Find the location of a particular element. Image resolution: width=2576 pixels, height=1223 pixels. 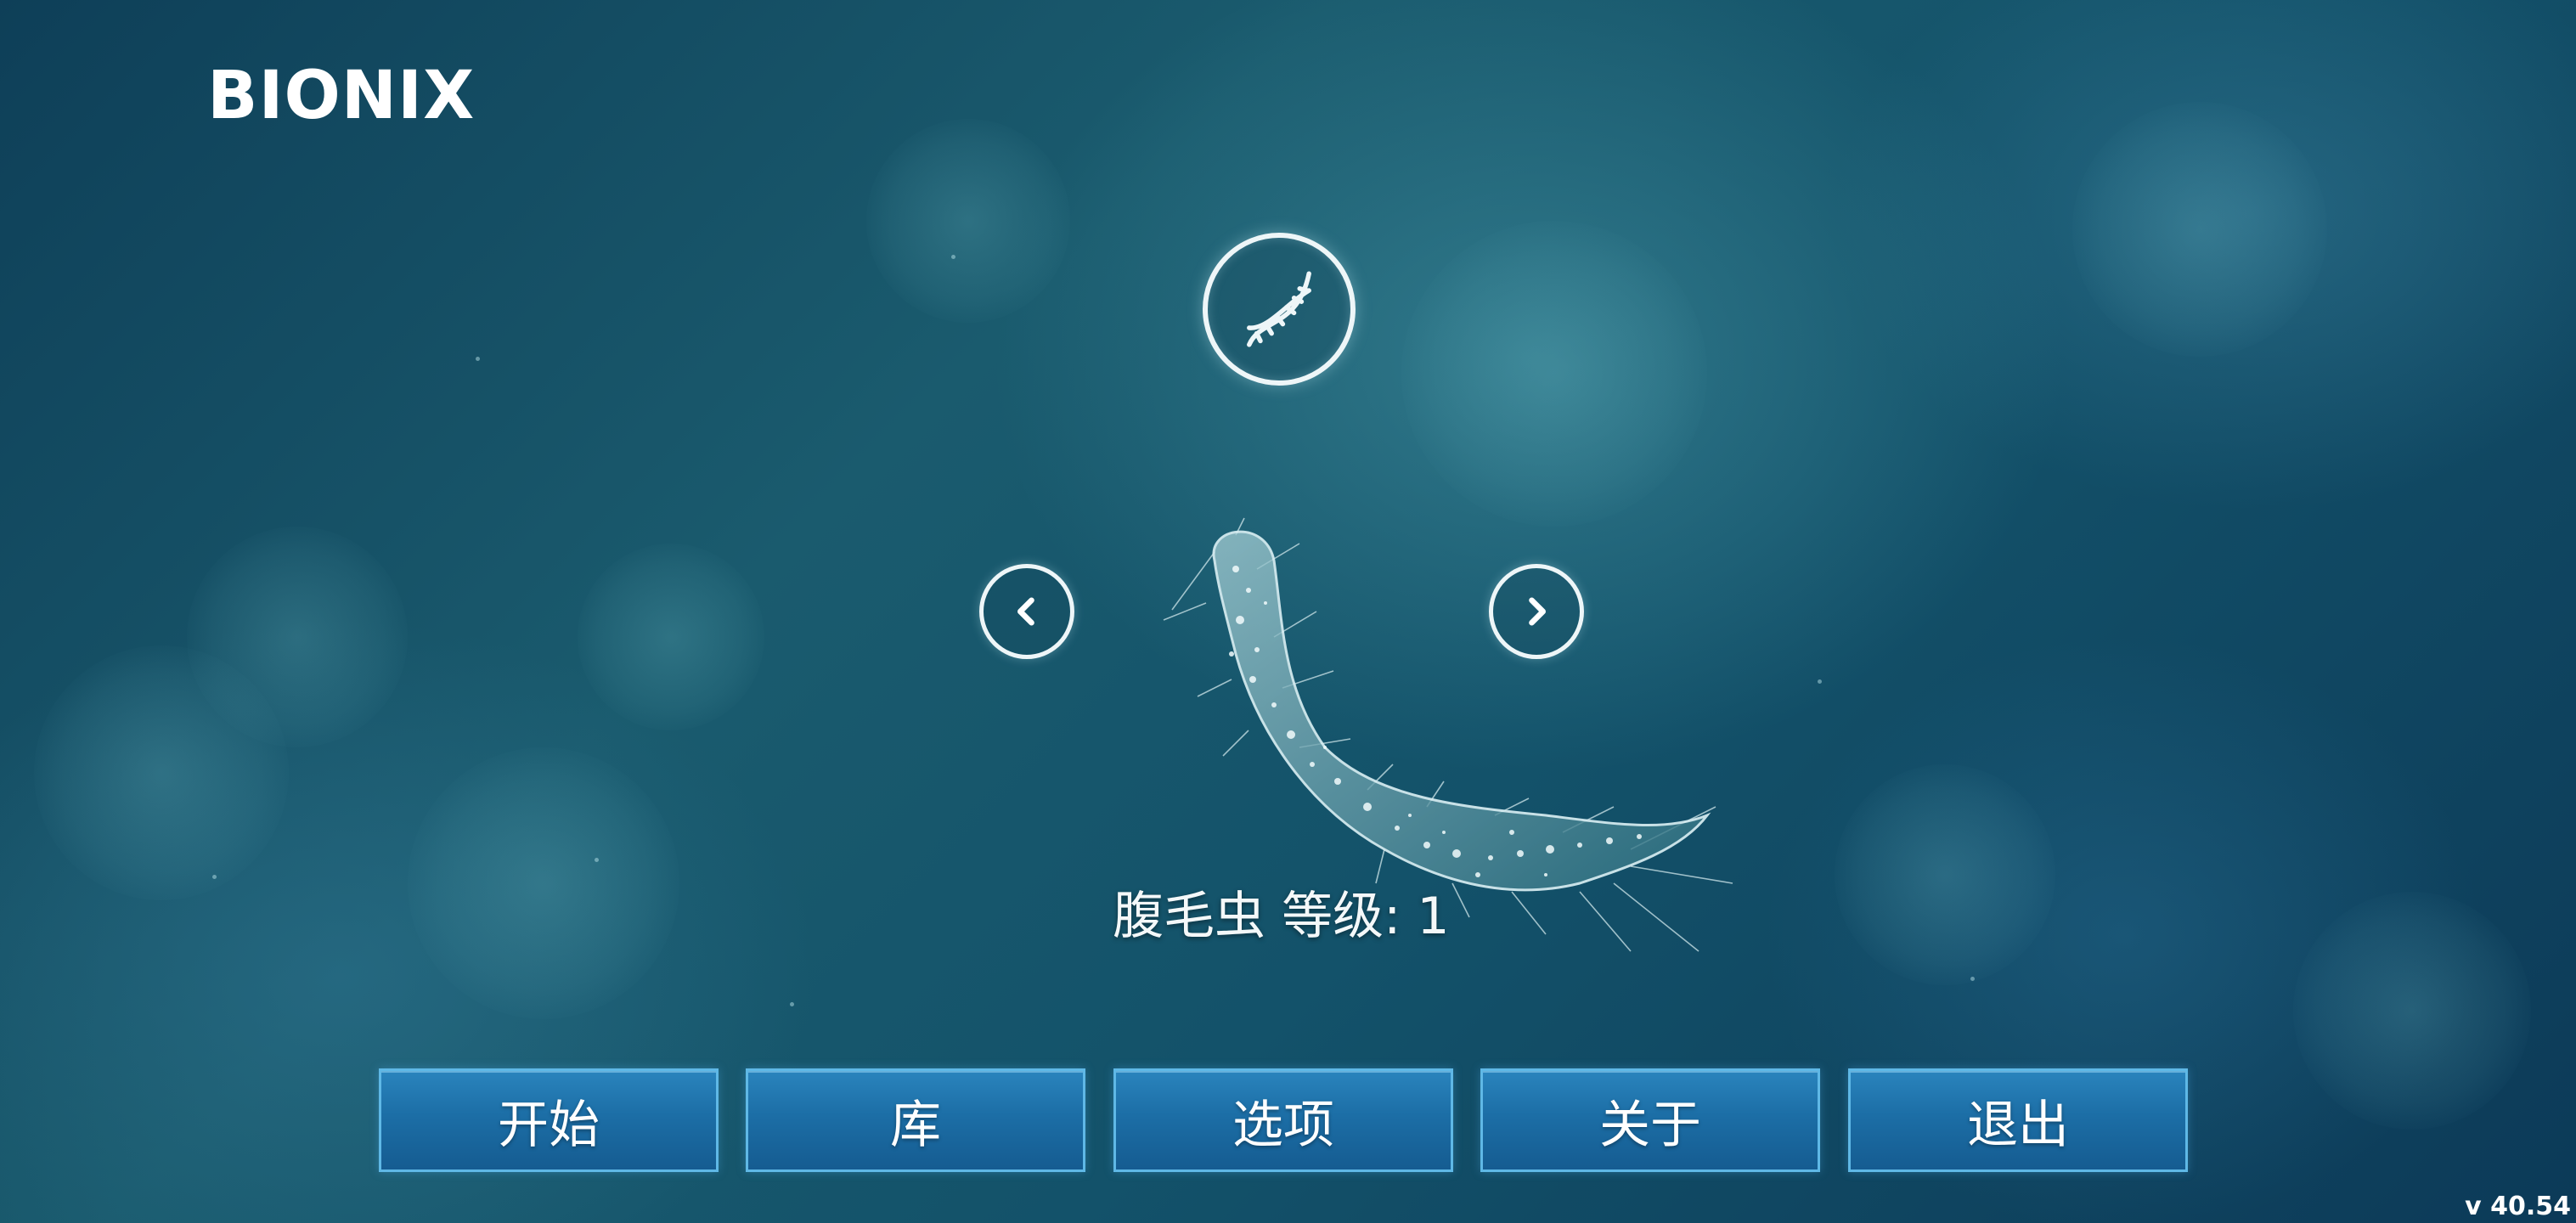

dna-icon is located at coordinates (1279, 309).